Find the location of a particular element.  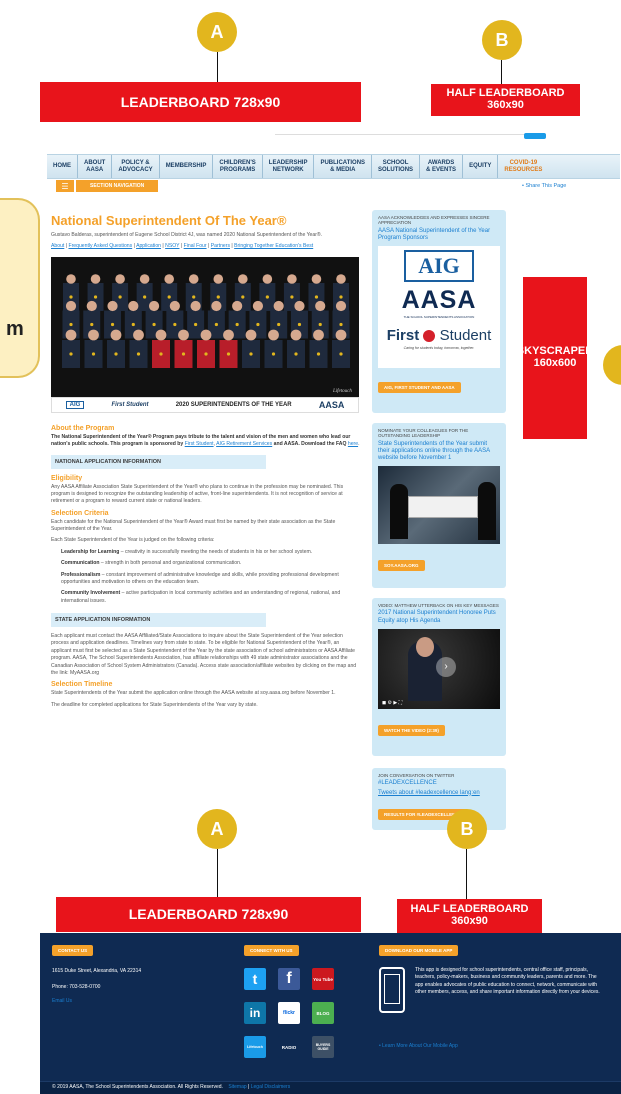

search-bar-fragment is located at coordinates (410, 134).